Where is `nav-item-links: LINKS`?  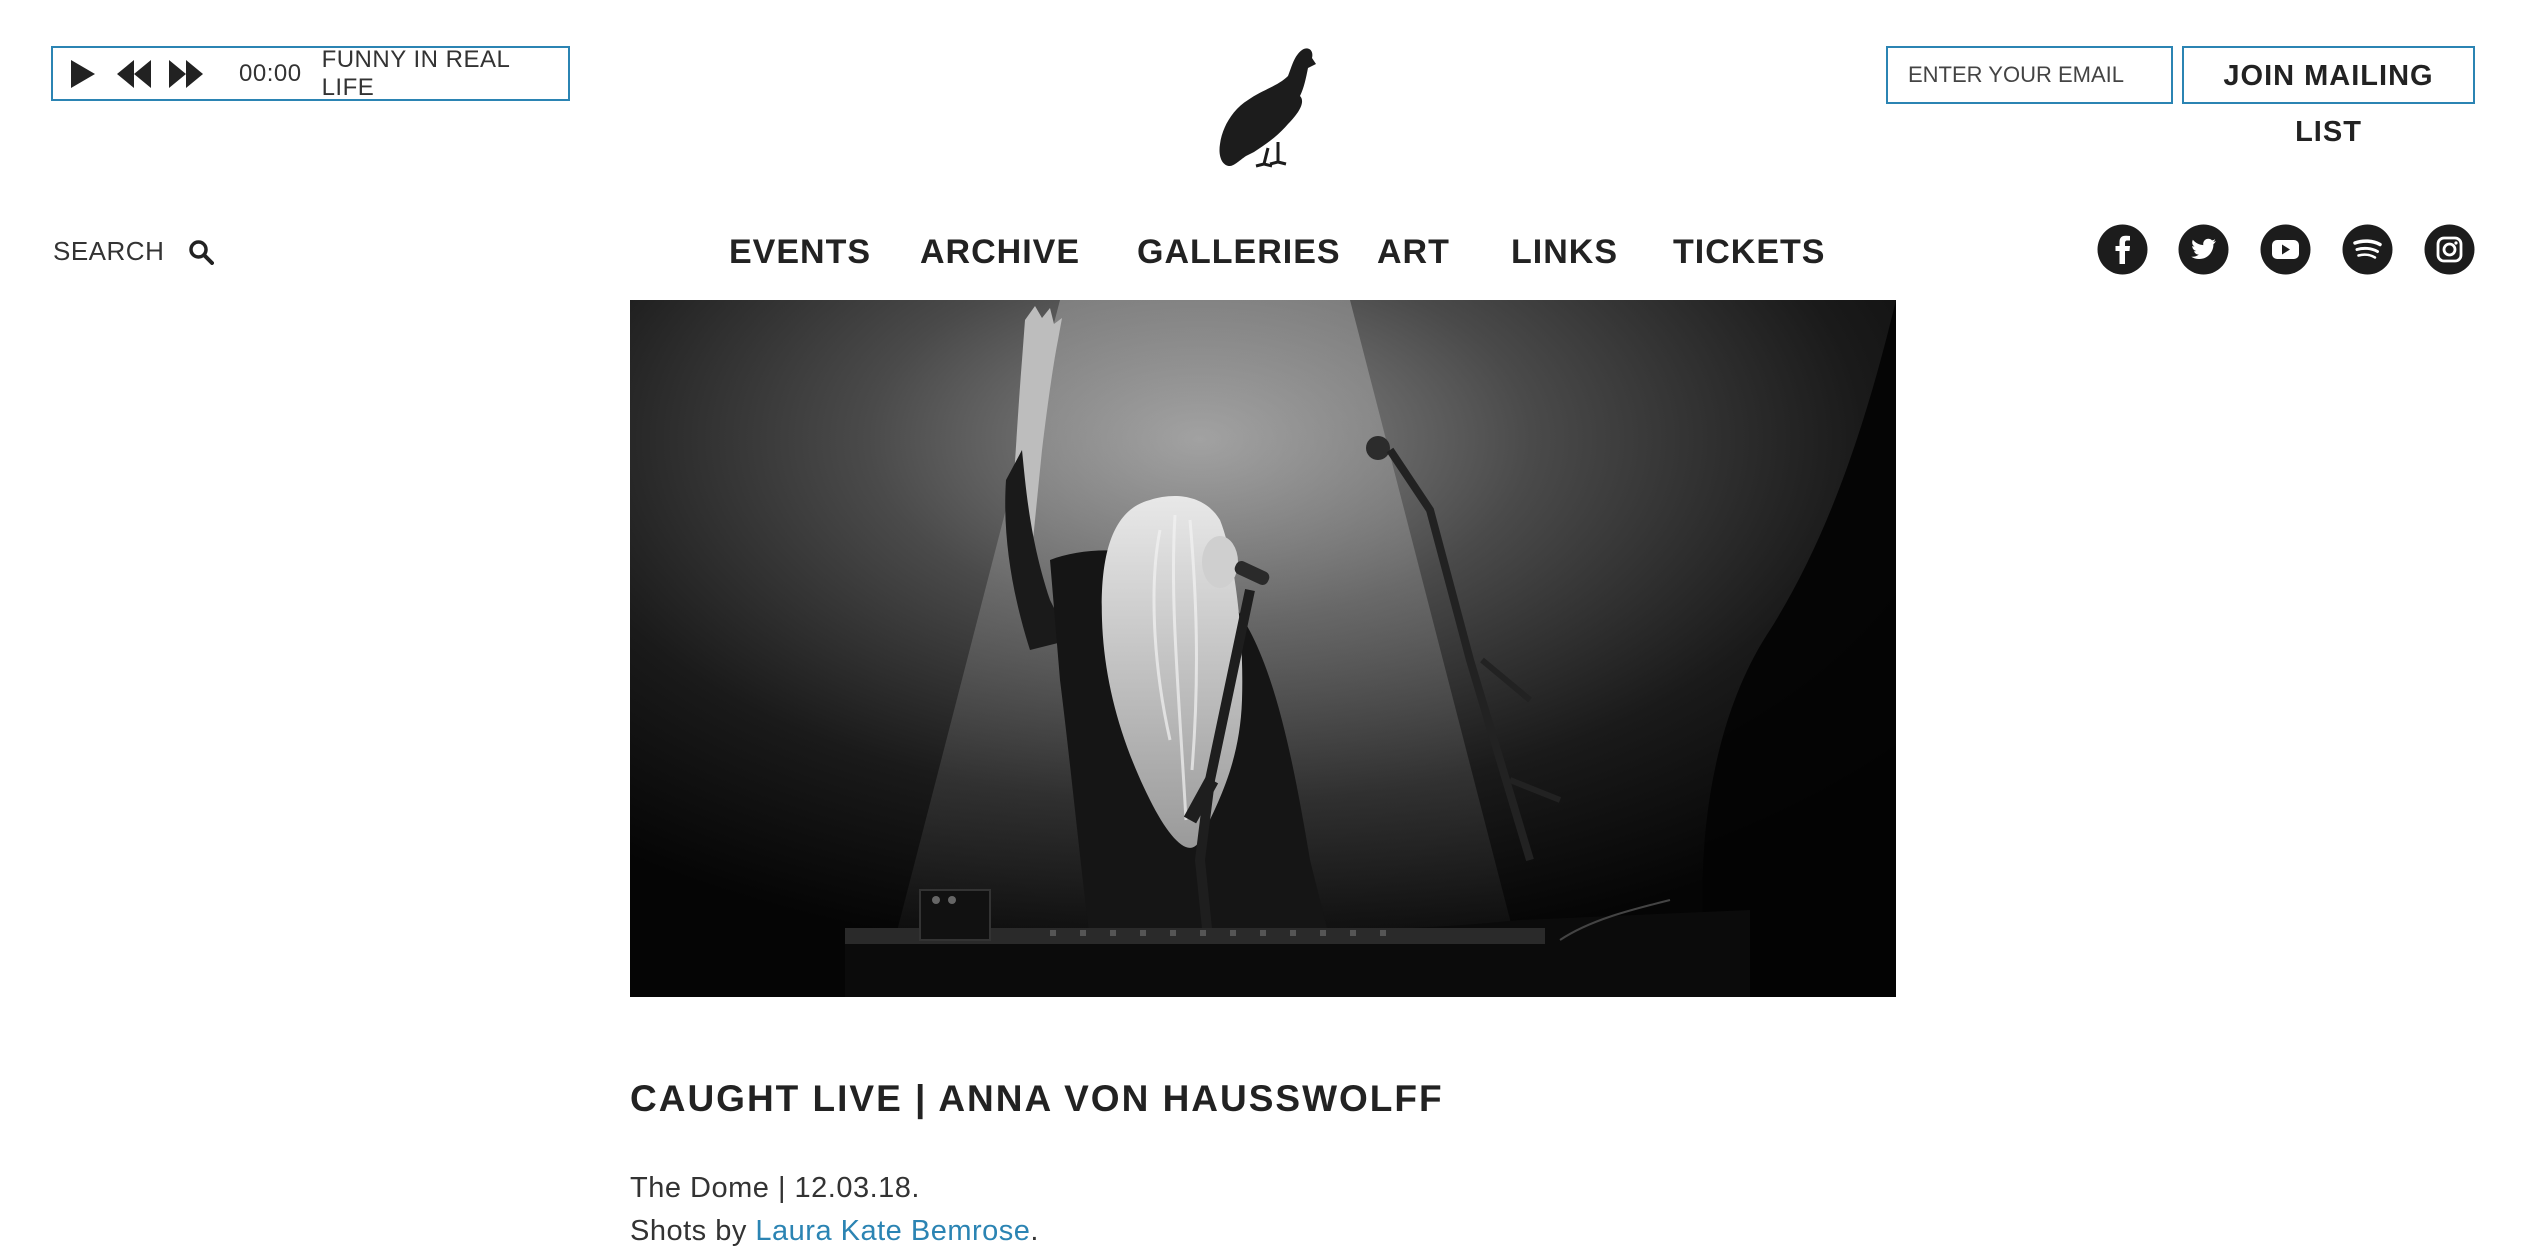
nav-item-links: LINKS is located at coordinates (1564, 252).